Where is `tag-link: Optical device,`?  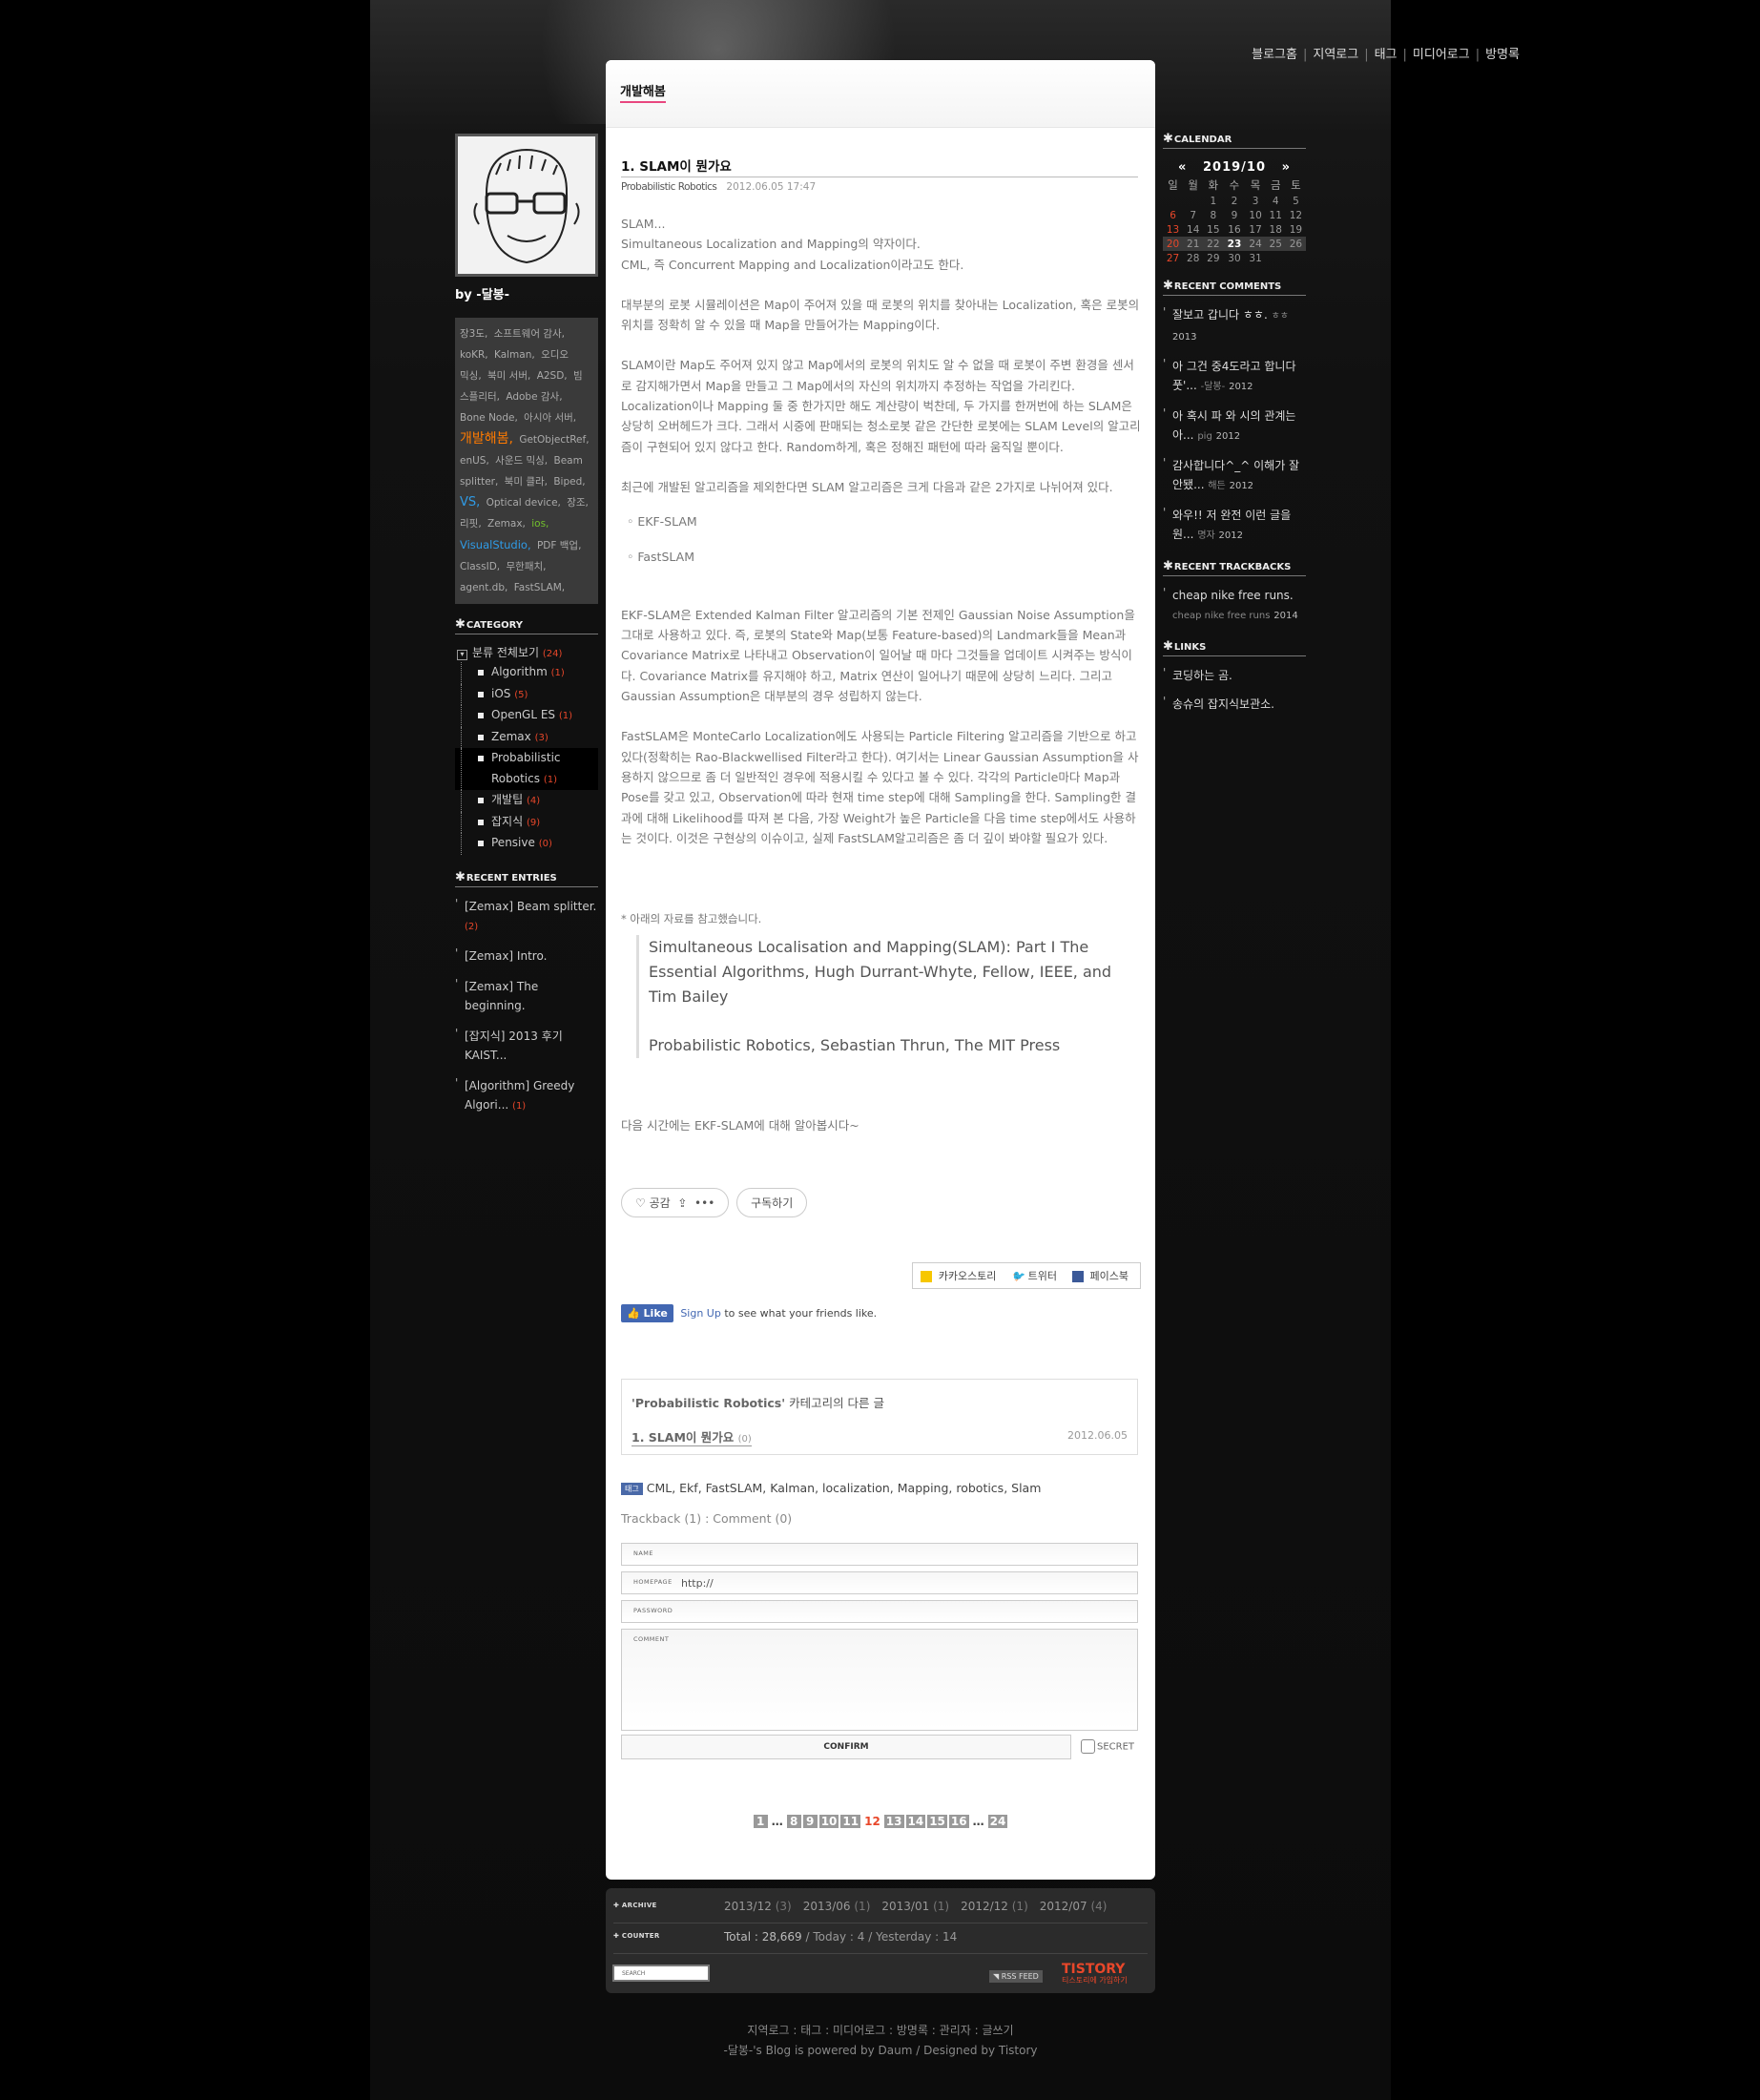
tag-link: Optical device, is located at coordinates (524, 503).